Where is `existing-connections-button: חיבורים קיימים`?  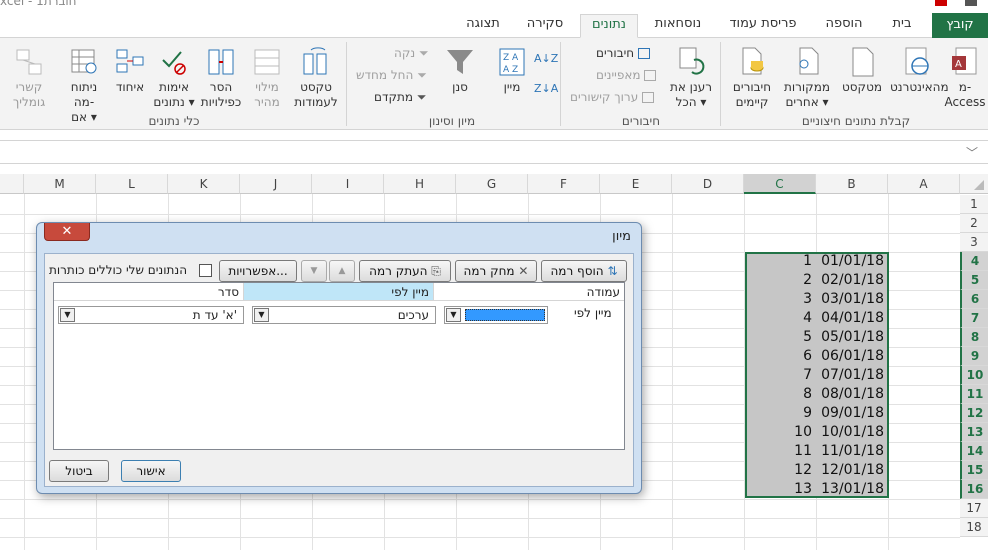 existing-connections-button: חיבורים קיימים is located at coordinates (752, 78).